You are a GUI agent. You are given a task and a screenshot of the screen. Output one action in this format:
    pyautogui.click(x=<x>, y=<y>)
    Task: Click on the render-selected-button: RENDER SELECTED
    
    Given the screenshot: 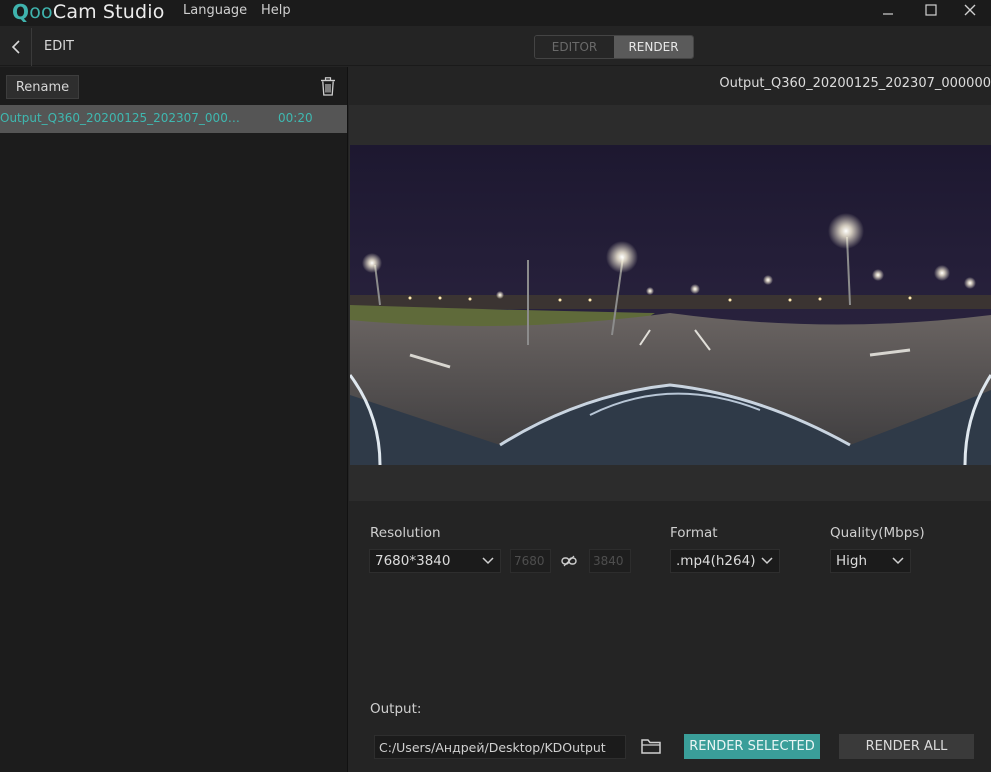 What is the action you would take?
    pyautogui.click(x=752, y=746)
    